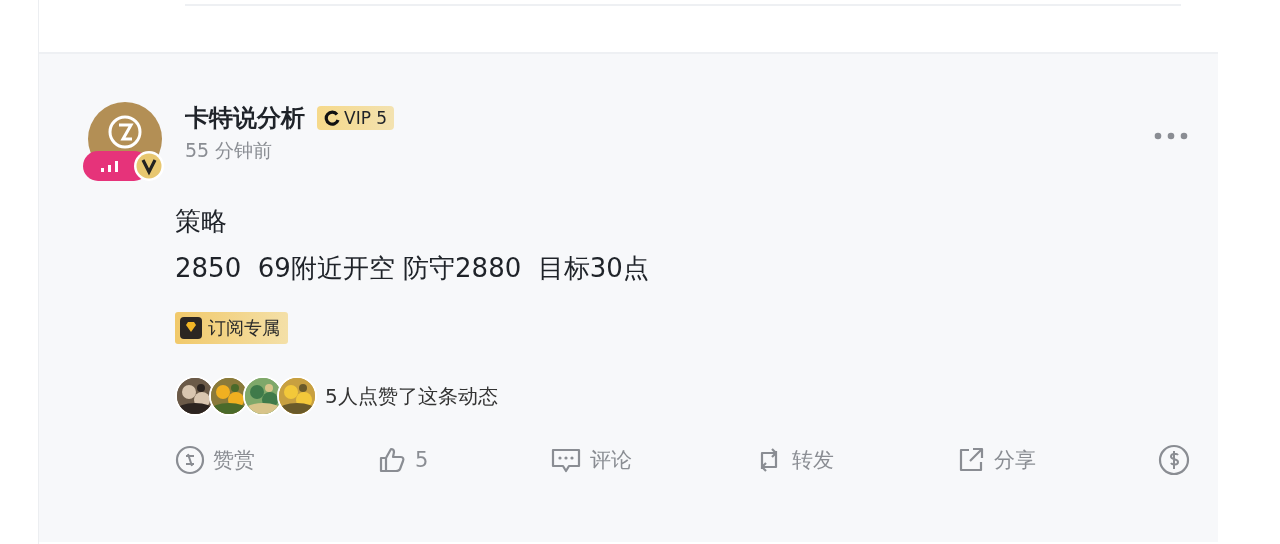  I want to click on likes-summary: 5人点赞了这条动态, so click(411, 396).